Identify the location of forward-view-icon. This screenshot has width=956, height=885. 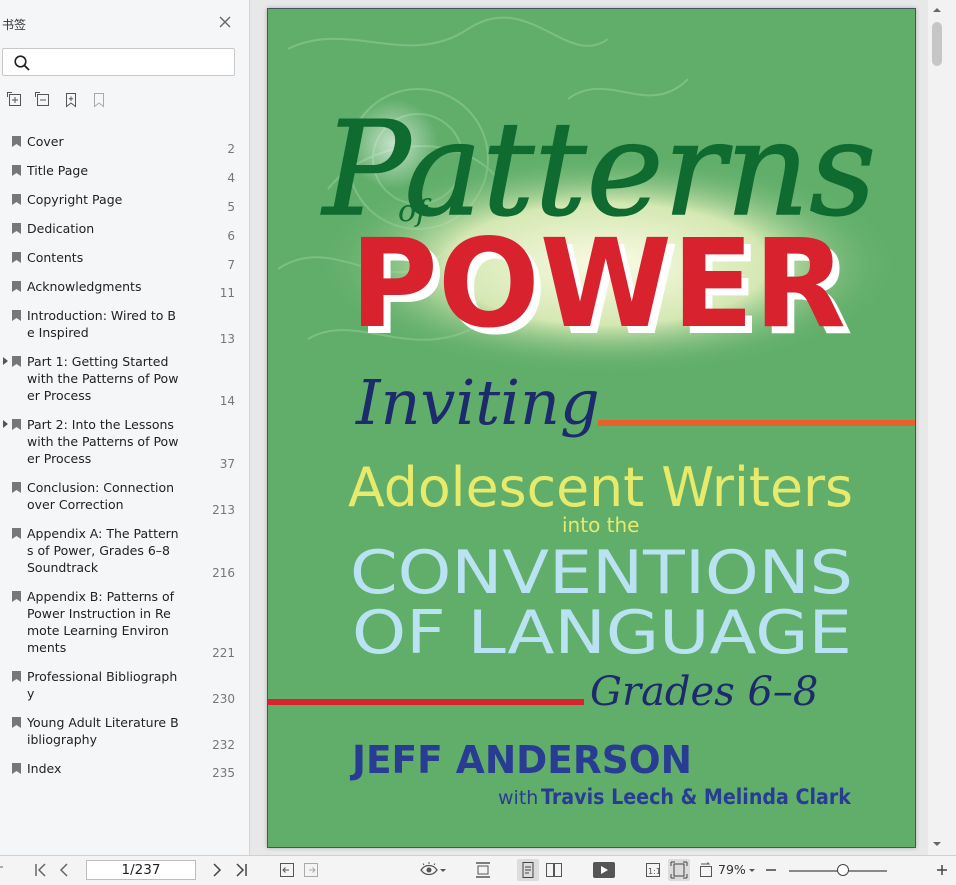
(311, 870).